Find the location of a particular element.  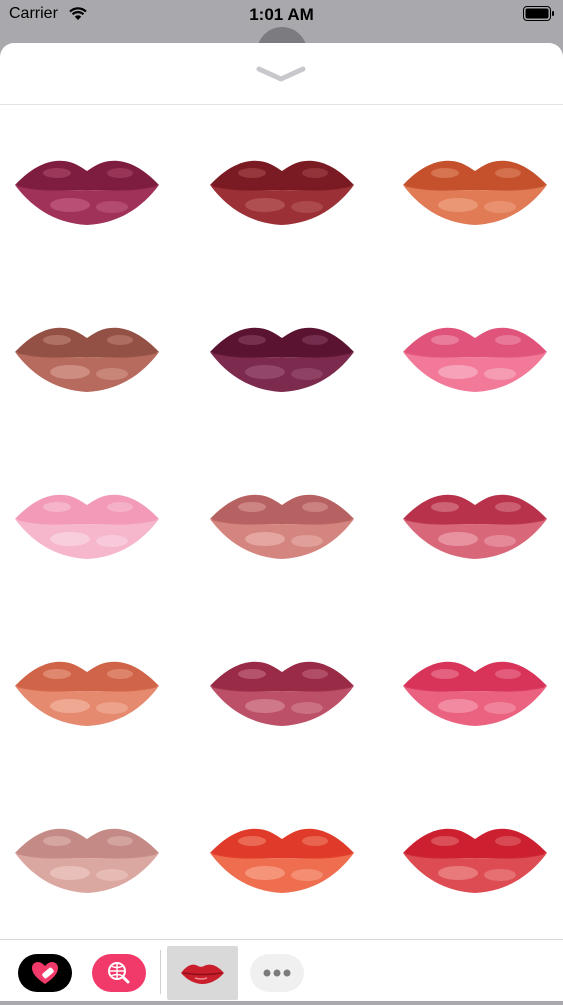

image-search-button is located at coordinates (119, 973).